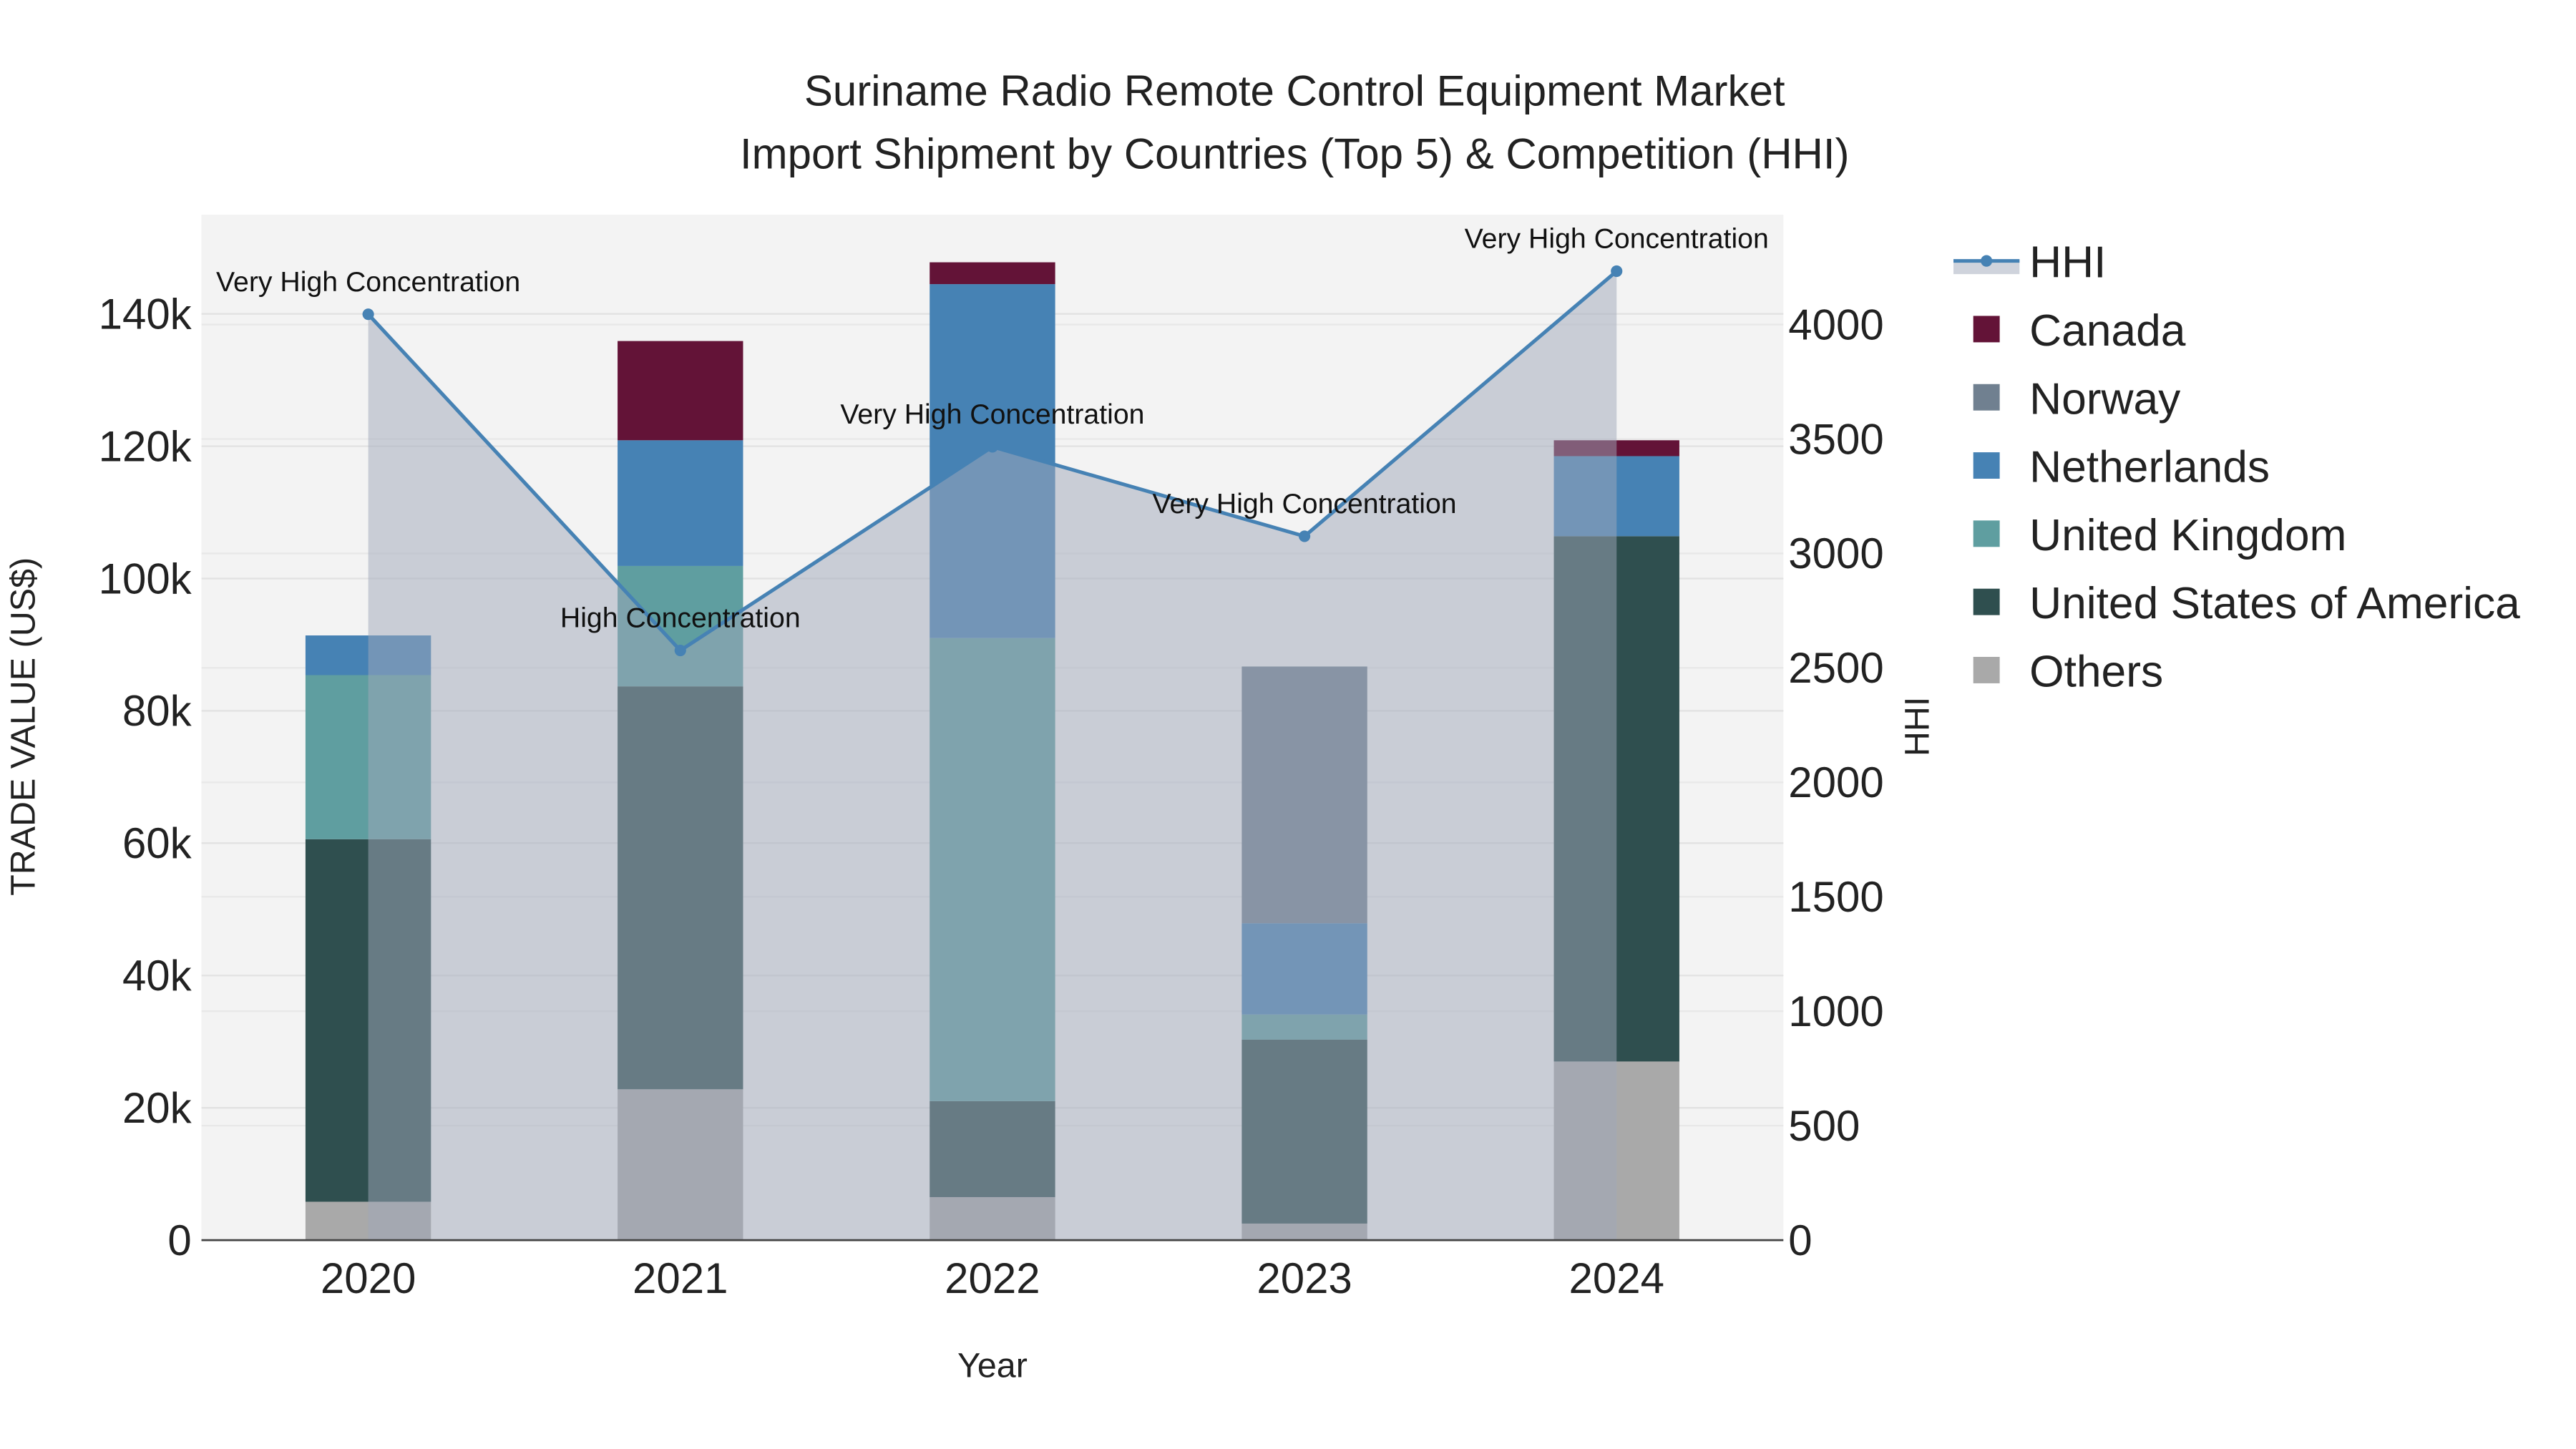 Image resolution: width=2576 pixels, height=1449 pixels. I want to click on x-tick-label: 2022, so click(992, 1278).